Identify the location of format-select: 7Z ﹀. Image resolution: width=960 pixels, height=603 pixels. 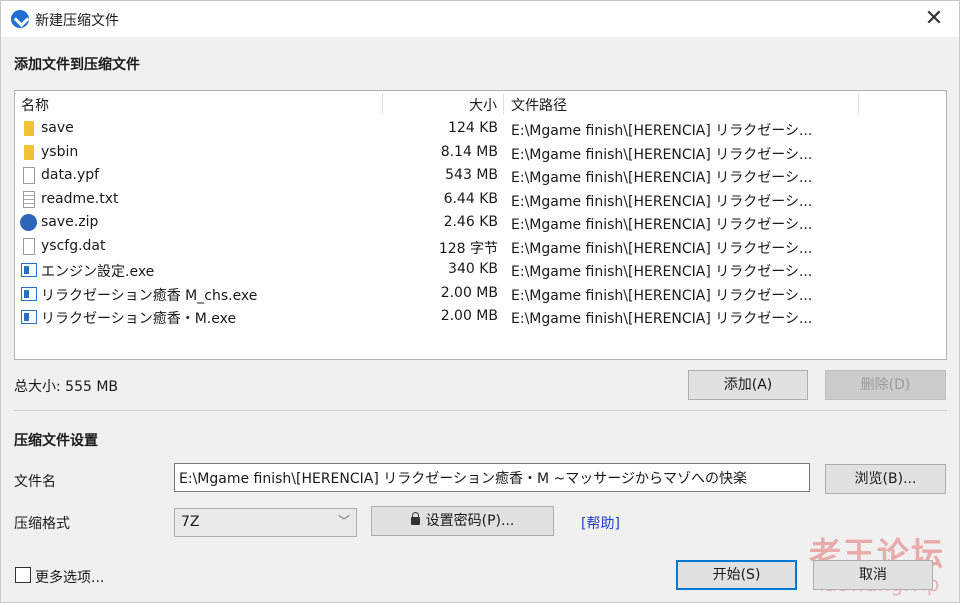
(265, 522).